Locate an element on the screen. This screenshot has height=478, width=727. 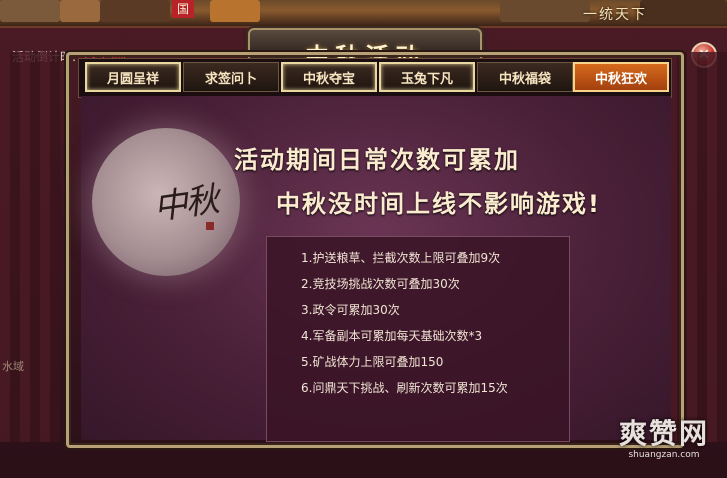
rule-item: 4.军备副本可累加每天基础次数*3 is located at coordinates (392, 336).